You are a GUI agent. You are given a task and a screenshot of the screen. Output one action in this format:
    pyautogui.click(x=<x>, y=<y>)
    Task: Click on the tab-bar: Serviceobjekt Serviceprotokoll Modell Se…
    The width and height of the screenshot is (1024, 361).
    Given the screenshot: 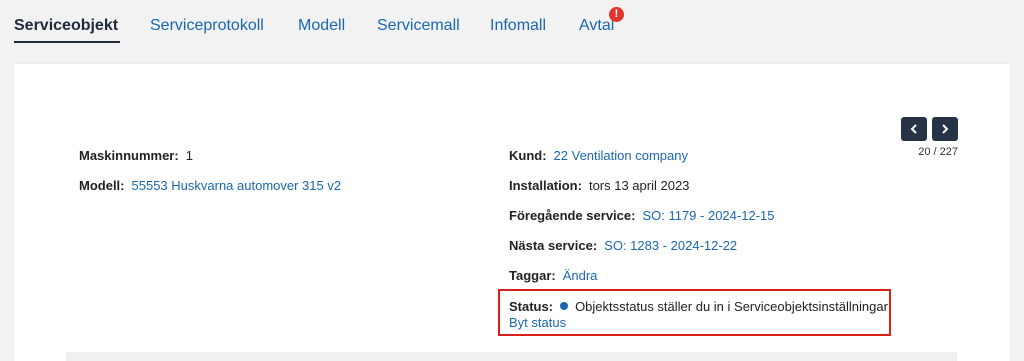 What is the action you would take?
    pyautogui.click(x=512, y=25)
    